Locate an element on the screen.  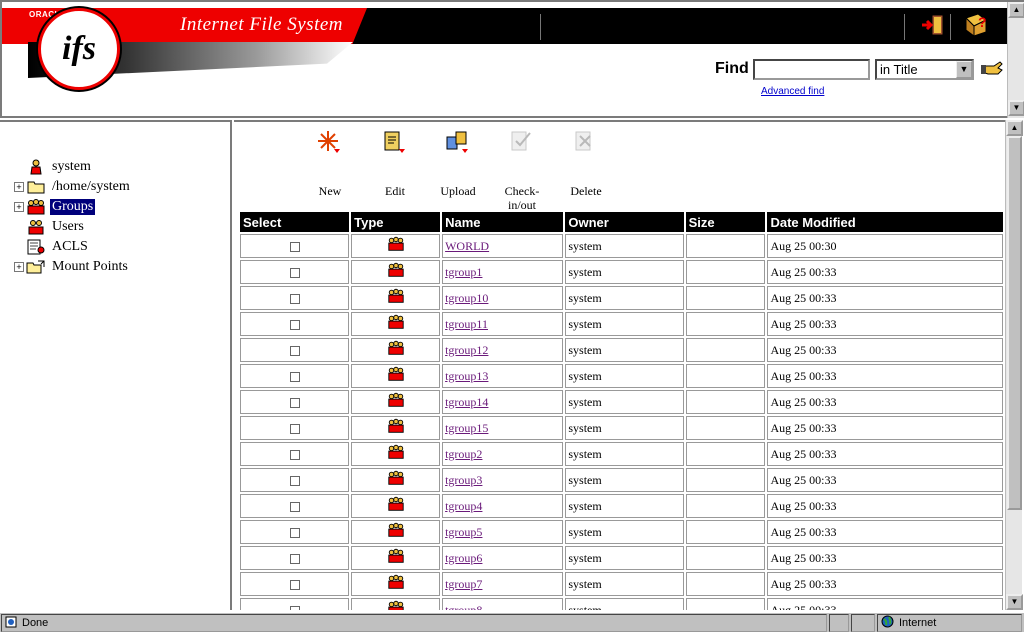
group-name-link: tgroup14 is located at coordinates (466, 402).